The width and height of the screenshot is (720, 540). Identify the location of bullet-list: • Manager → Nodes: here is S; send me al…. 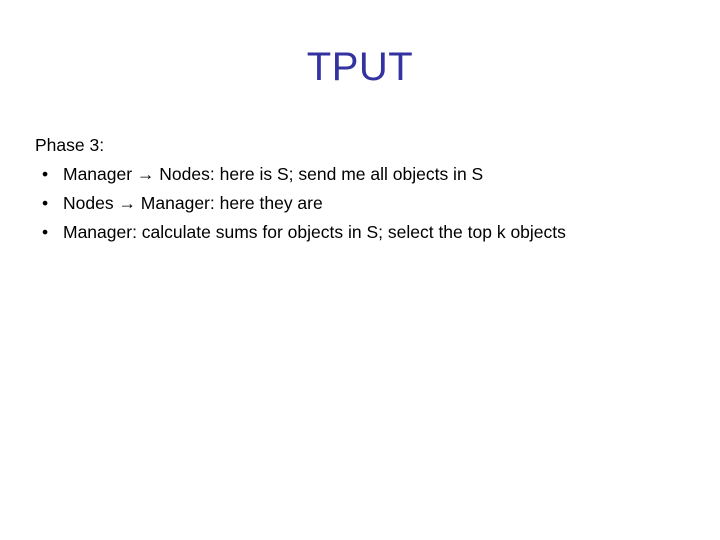
(365, 203).